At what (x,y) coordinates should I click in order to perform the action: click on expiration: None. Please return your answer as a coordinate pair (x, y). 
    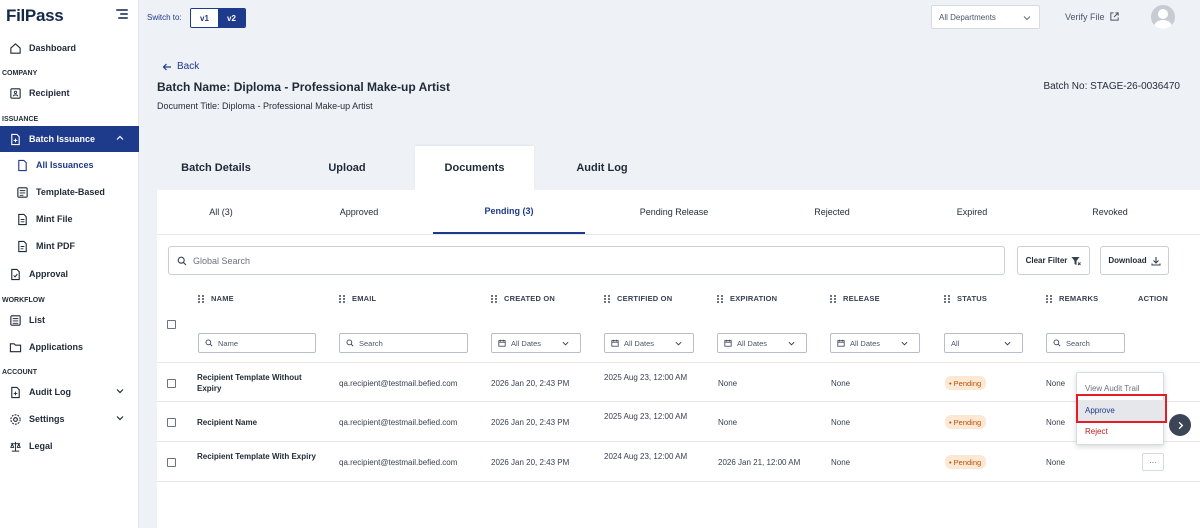
    Looking at the image, I should click on (728, 422).